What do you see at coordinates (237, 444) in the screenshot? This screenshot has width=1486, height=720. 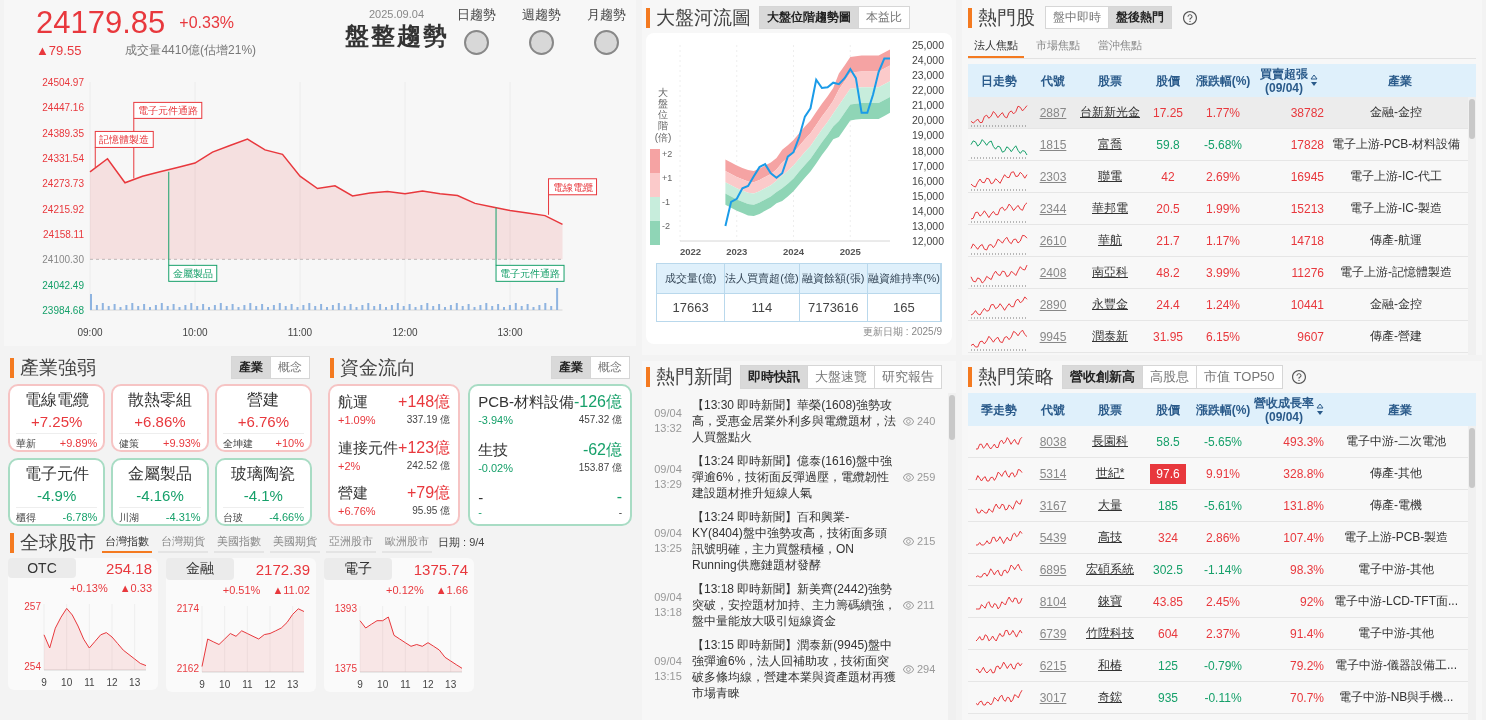 I see `stock-name: 全坤建` at bounding box center [237, 444].